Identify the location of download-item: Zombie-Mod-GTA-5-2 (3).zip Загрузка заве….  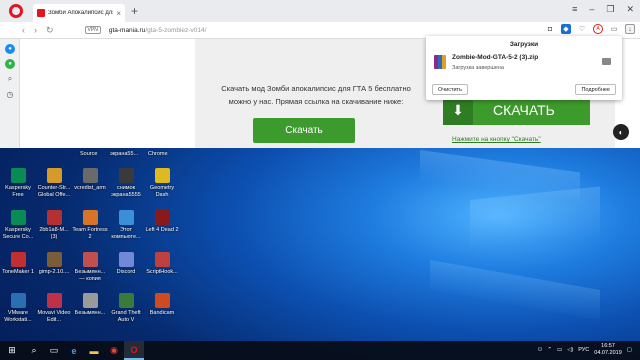
(524, 64).